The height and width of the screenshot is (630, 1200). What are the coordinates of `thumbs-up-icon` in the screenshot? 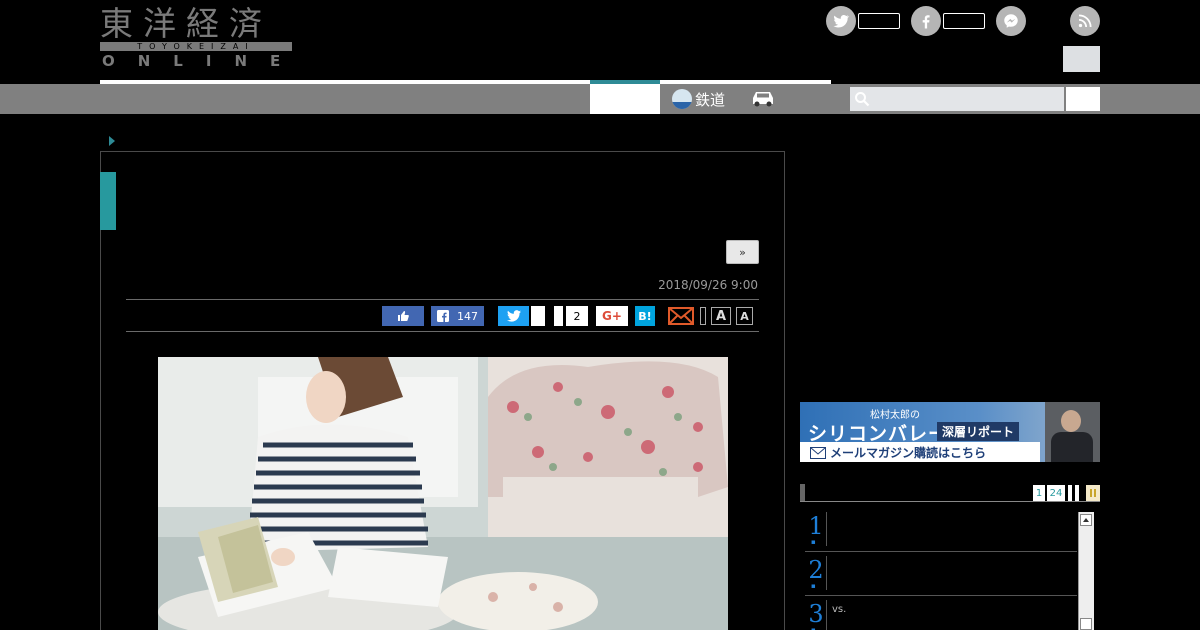 It's located at (403, 316).